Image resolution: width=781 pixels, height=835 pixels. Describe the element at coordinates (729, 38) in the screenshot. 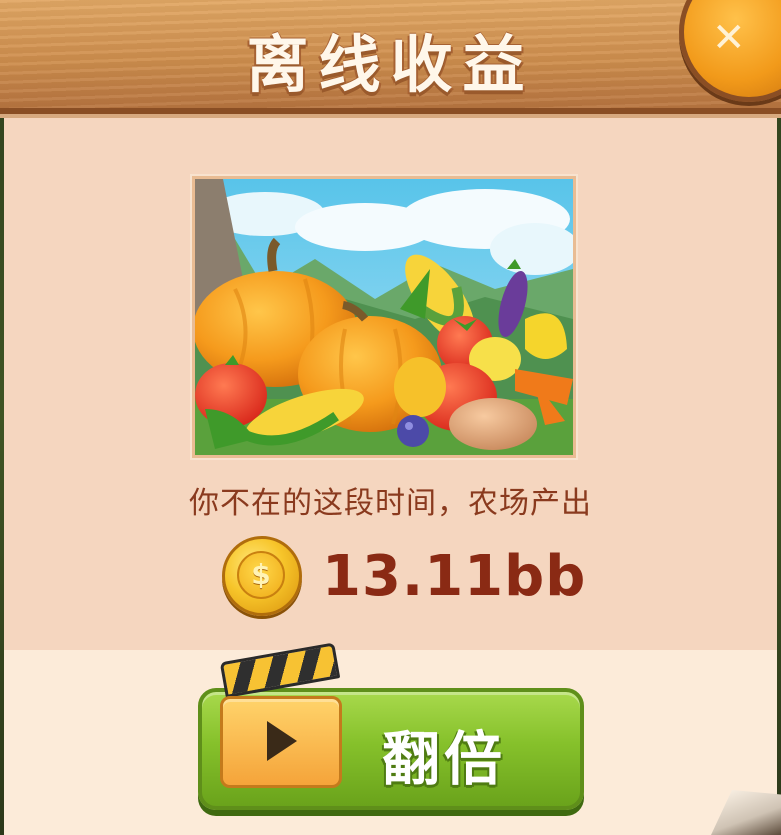

I see `close-icon: ✕` at that location.